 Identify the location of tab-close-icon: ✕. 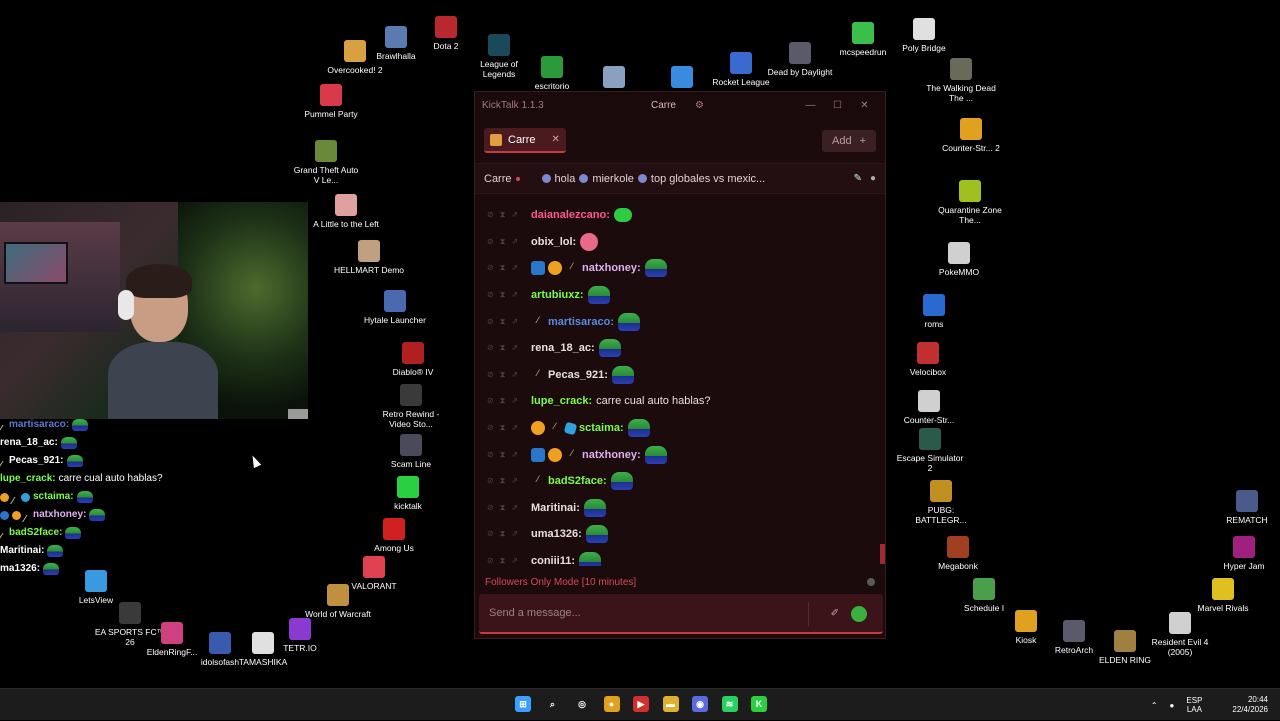
(556, 139).